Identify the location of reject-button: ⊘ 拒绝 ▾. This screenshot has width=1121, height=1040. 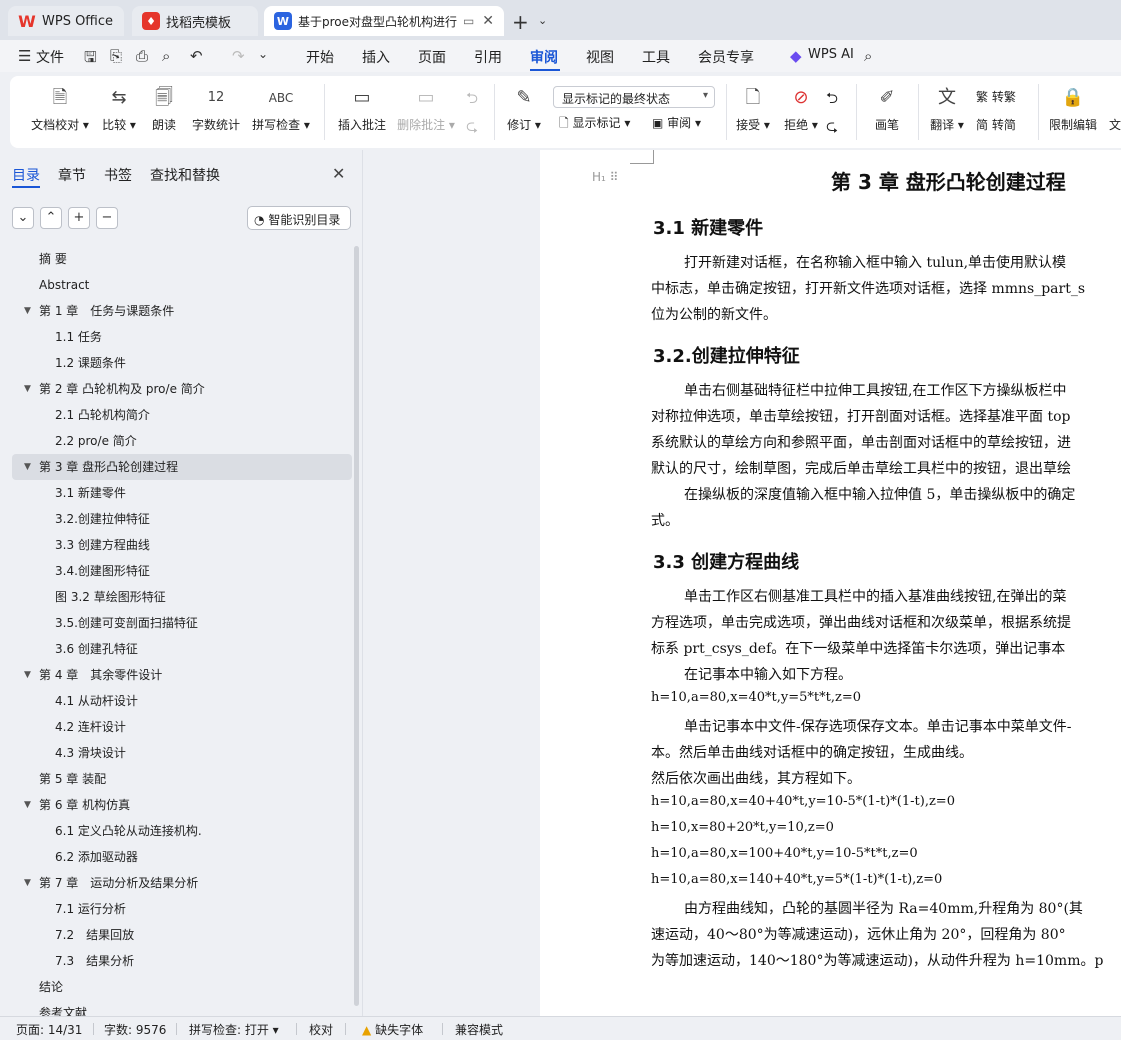
(801, 104).